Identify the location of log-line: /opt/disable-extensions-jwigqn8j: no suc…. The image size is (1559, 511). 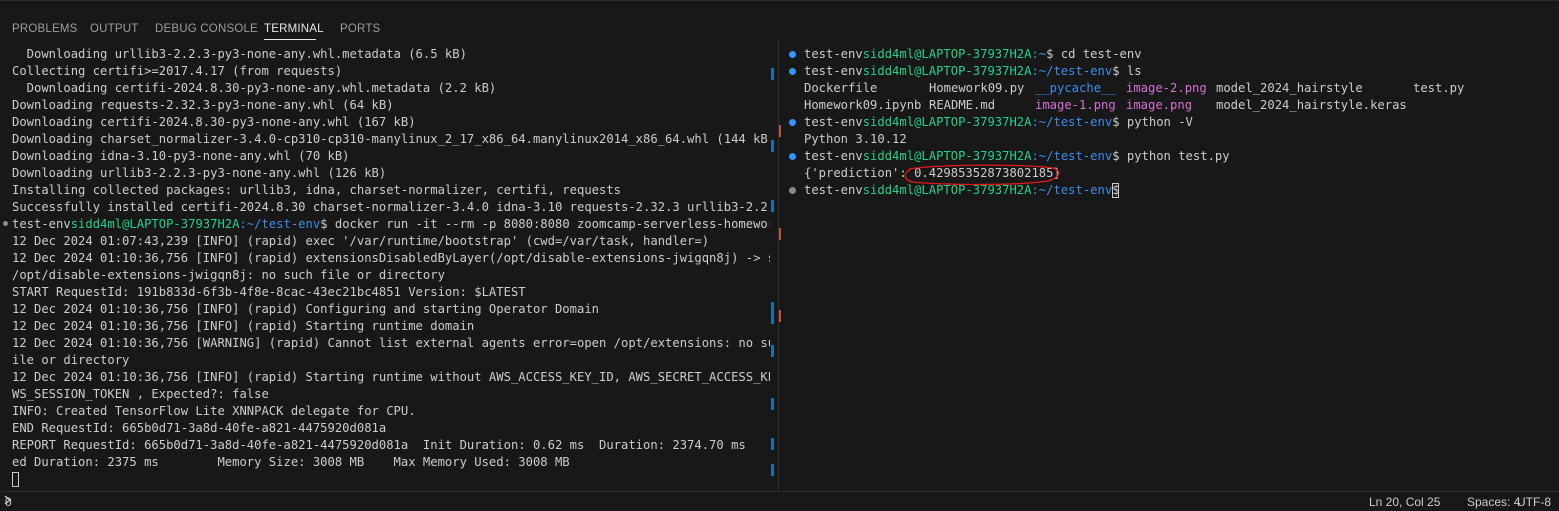
(228, 275).